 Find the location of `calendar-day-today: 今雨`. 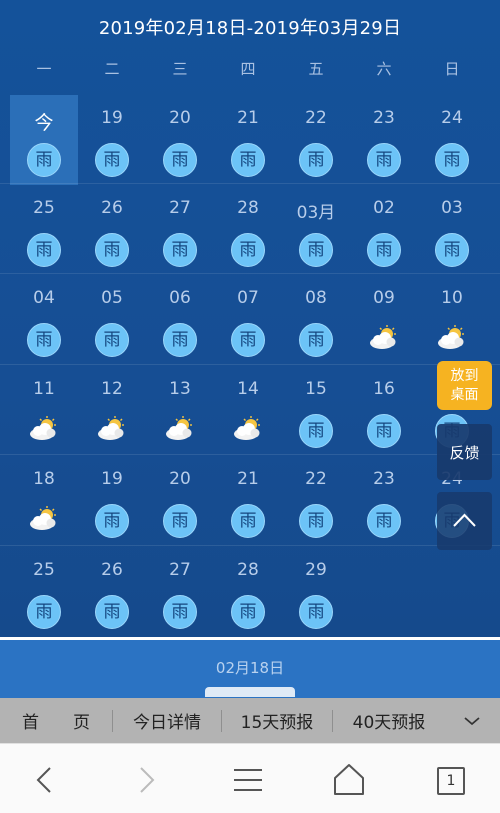

calendar-day-today: 今雨 is located at coordinates (44, 140).